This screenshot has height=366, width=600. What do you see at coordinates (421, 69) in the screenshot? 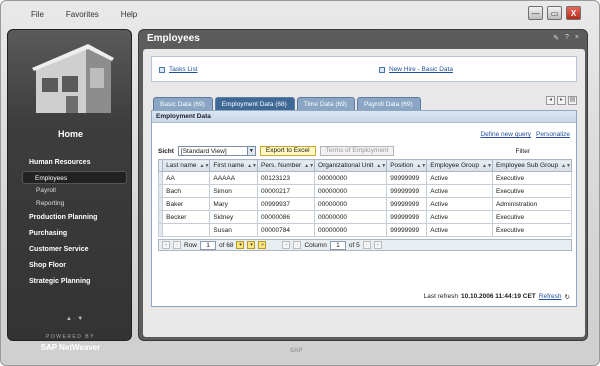
I see `new-hire-label: New Hire - Basic Data` at bounding box center [421, 69].